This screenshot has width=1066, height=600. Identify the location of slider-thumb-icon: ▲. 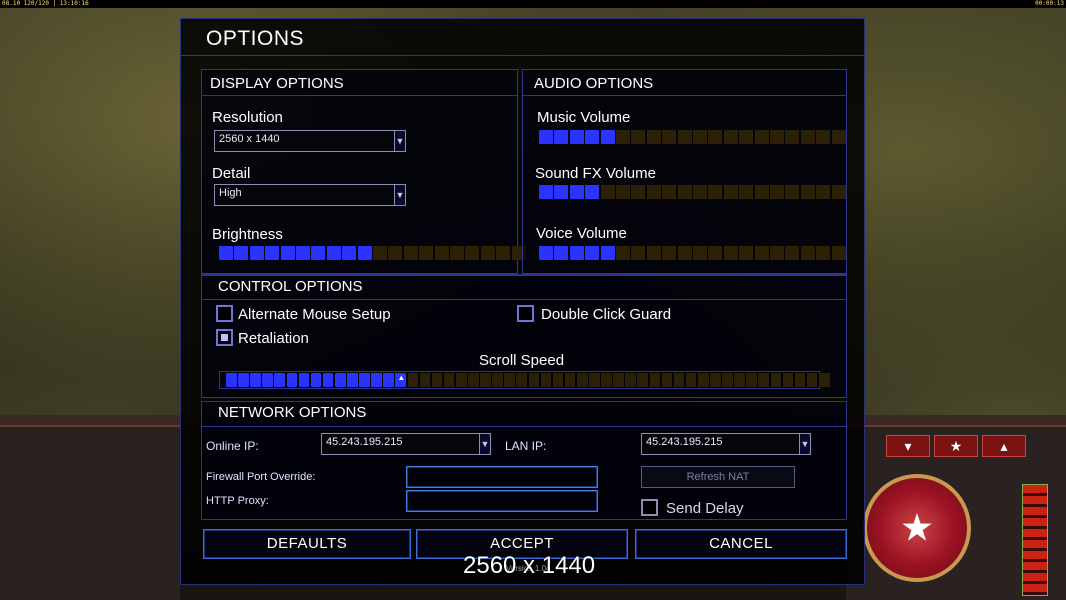
(401, 377).